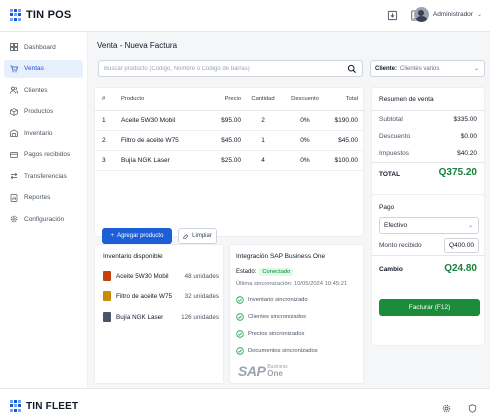  I want to click on payment-method-select: Efectivo ⌄, so click(429, 225).